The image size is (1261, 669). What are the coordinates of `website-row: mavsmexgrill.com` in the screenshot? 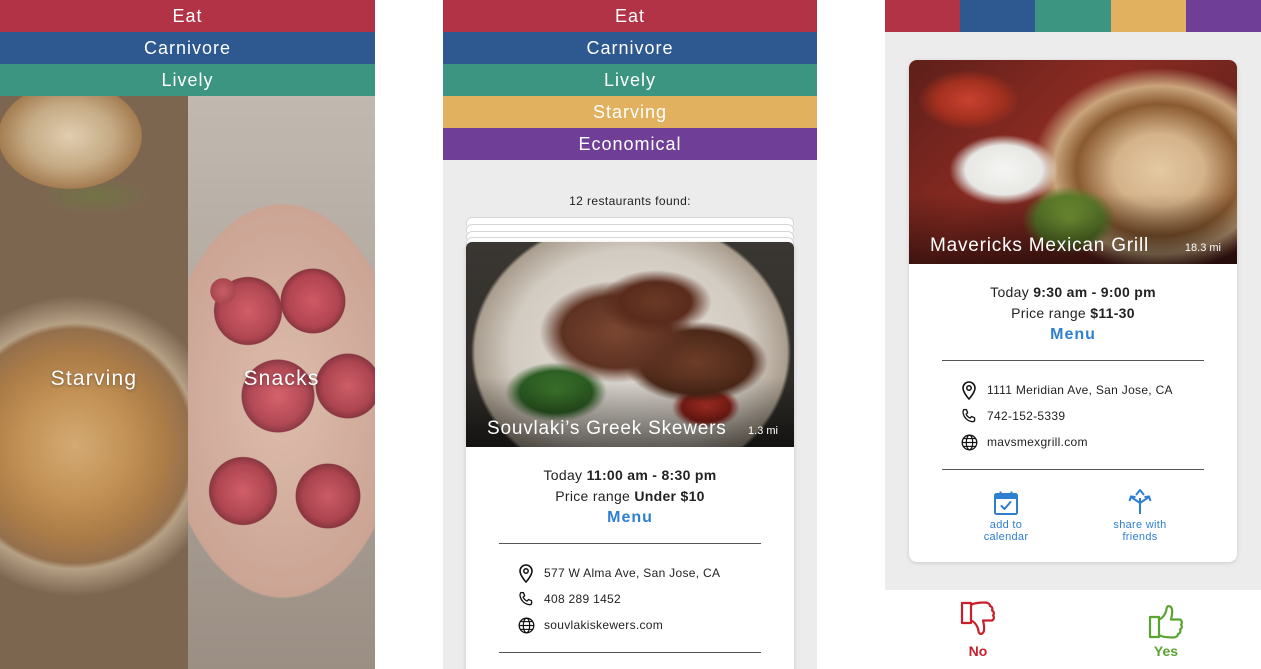 It's located at (1098, 442).